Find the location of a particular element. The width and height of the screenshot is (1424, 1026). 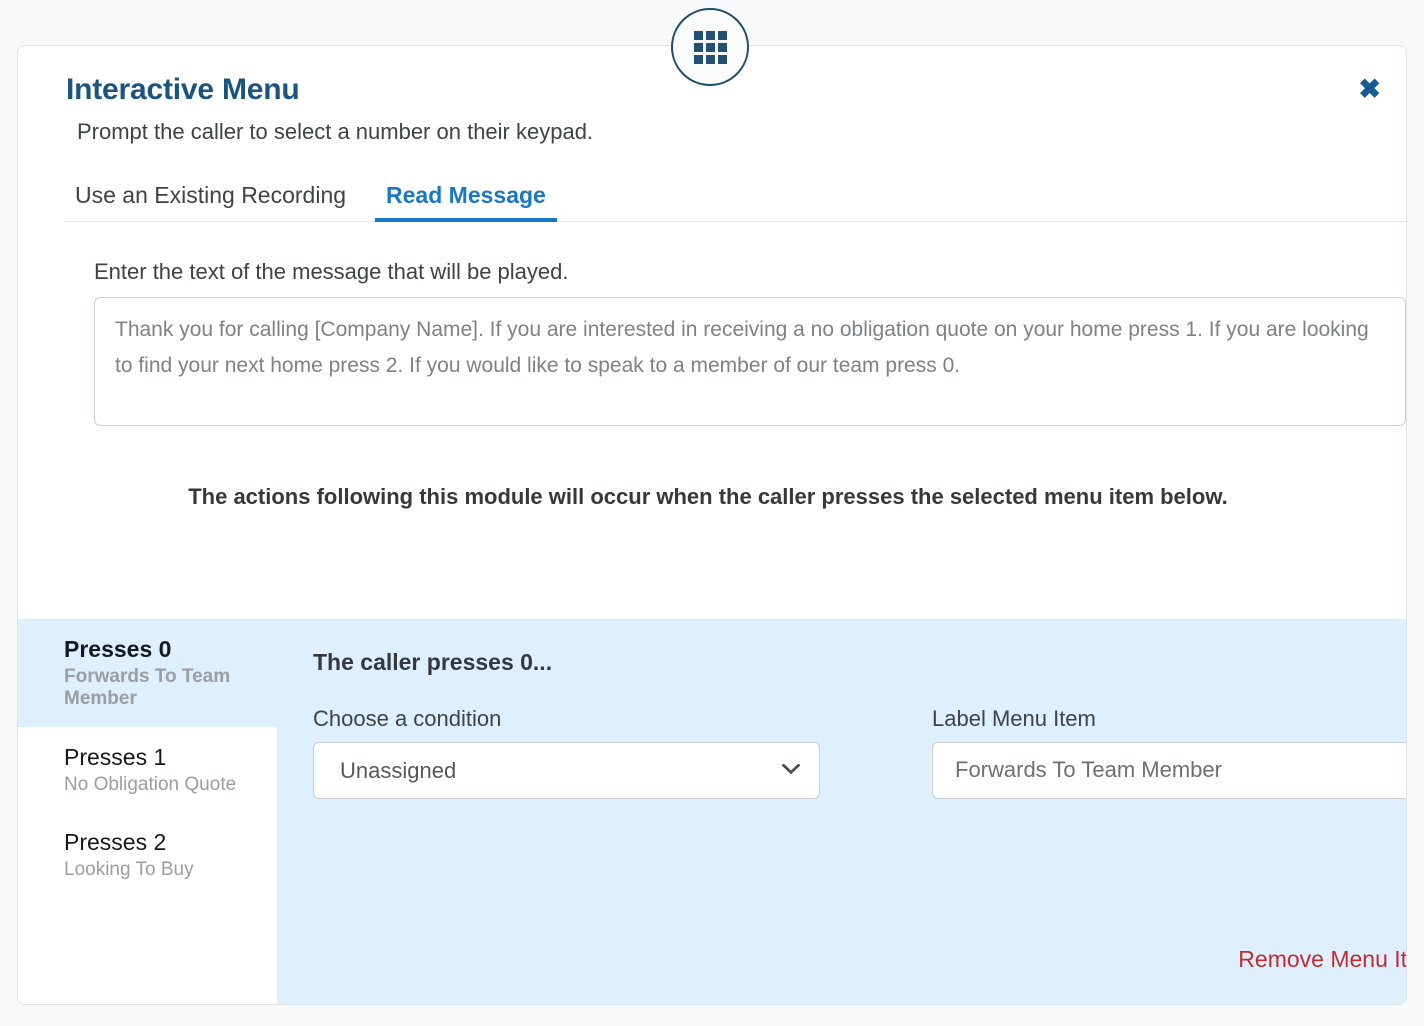

add-menu-item-button: ➕ Menu Item is located at coordinates (147, 950).